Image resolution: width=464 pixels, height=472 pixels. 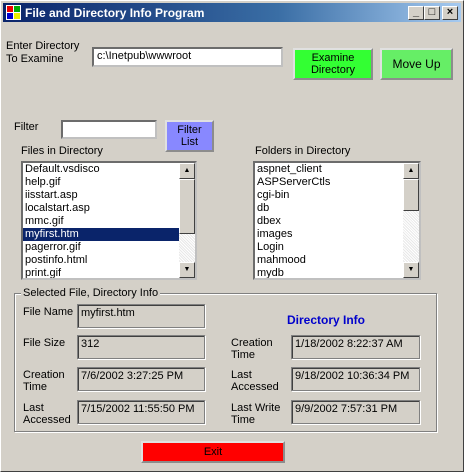 I want to click on folder-item: mydb, so click(x=329, y=272).